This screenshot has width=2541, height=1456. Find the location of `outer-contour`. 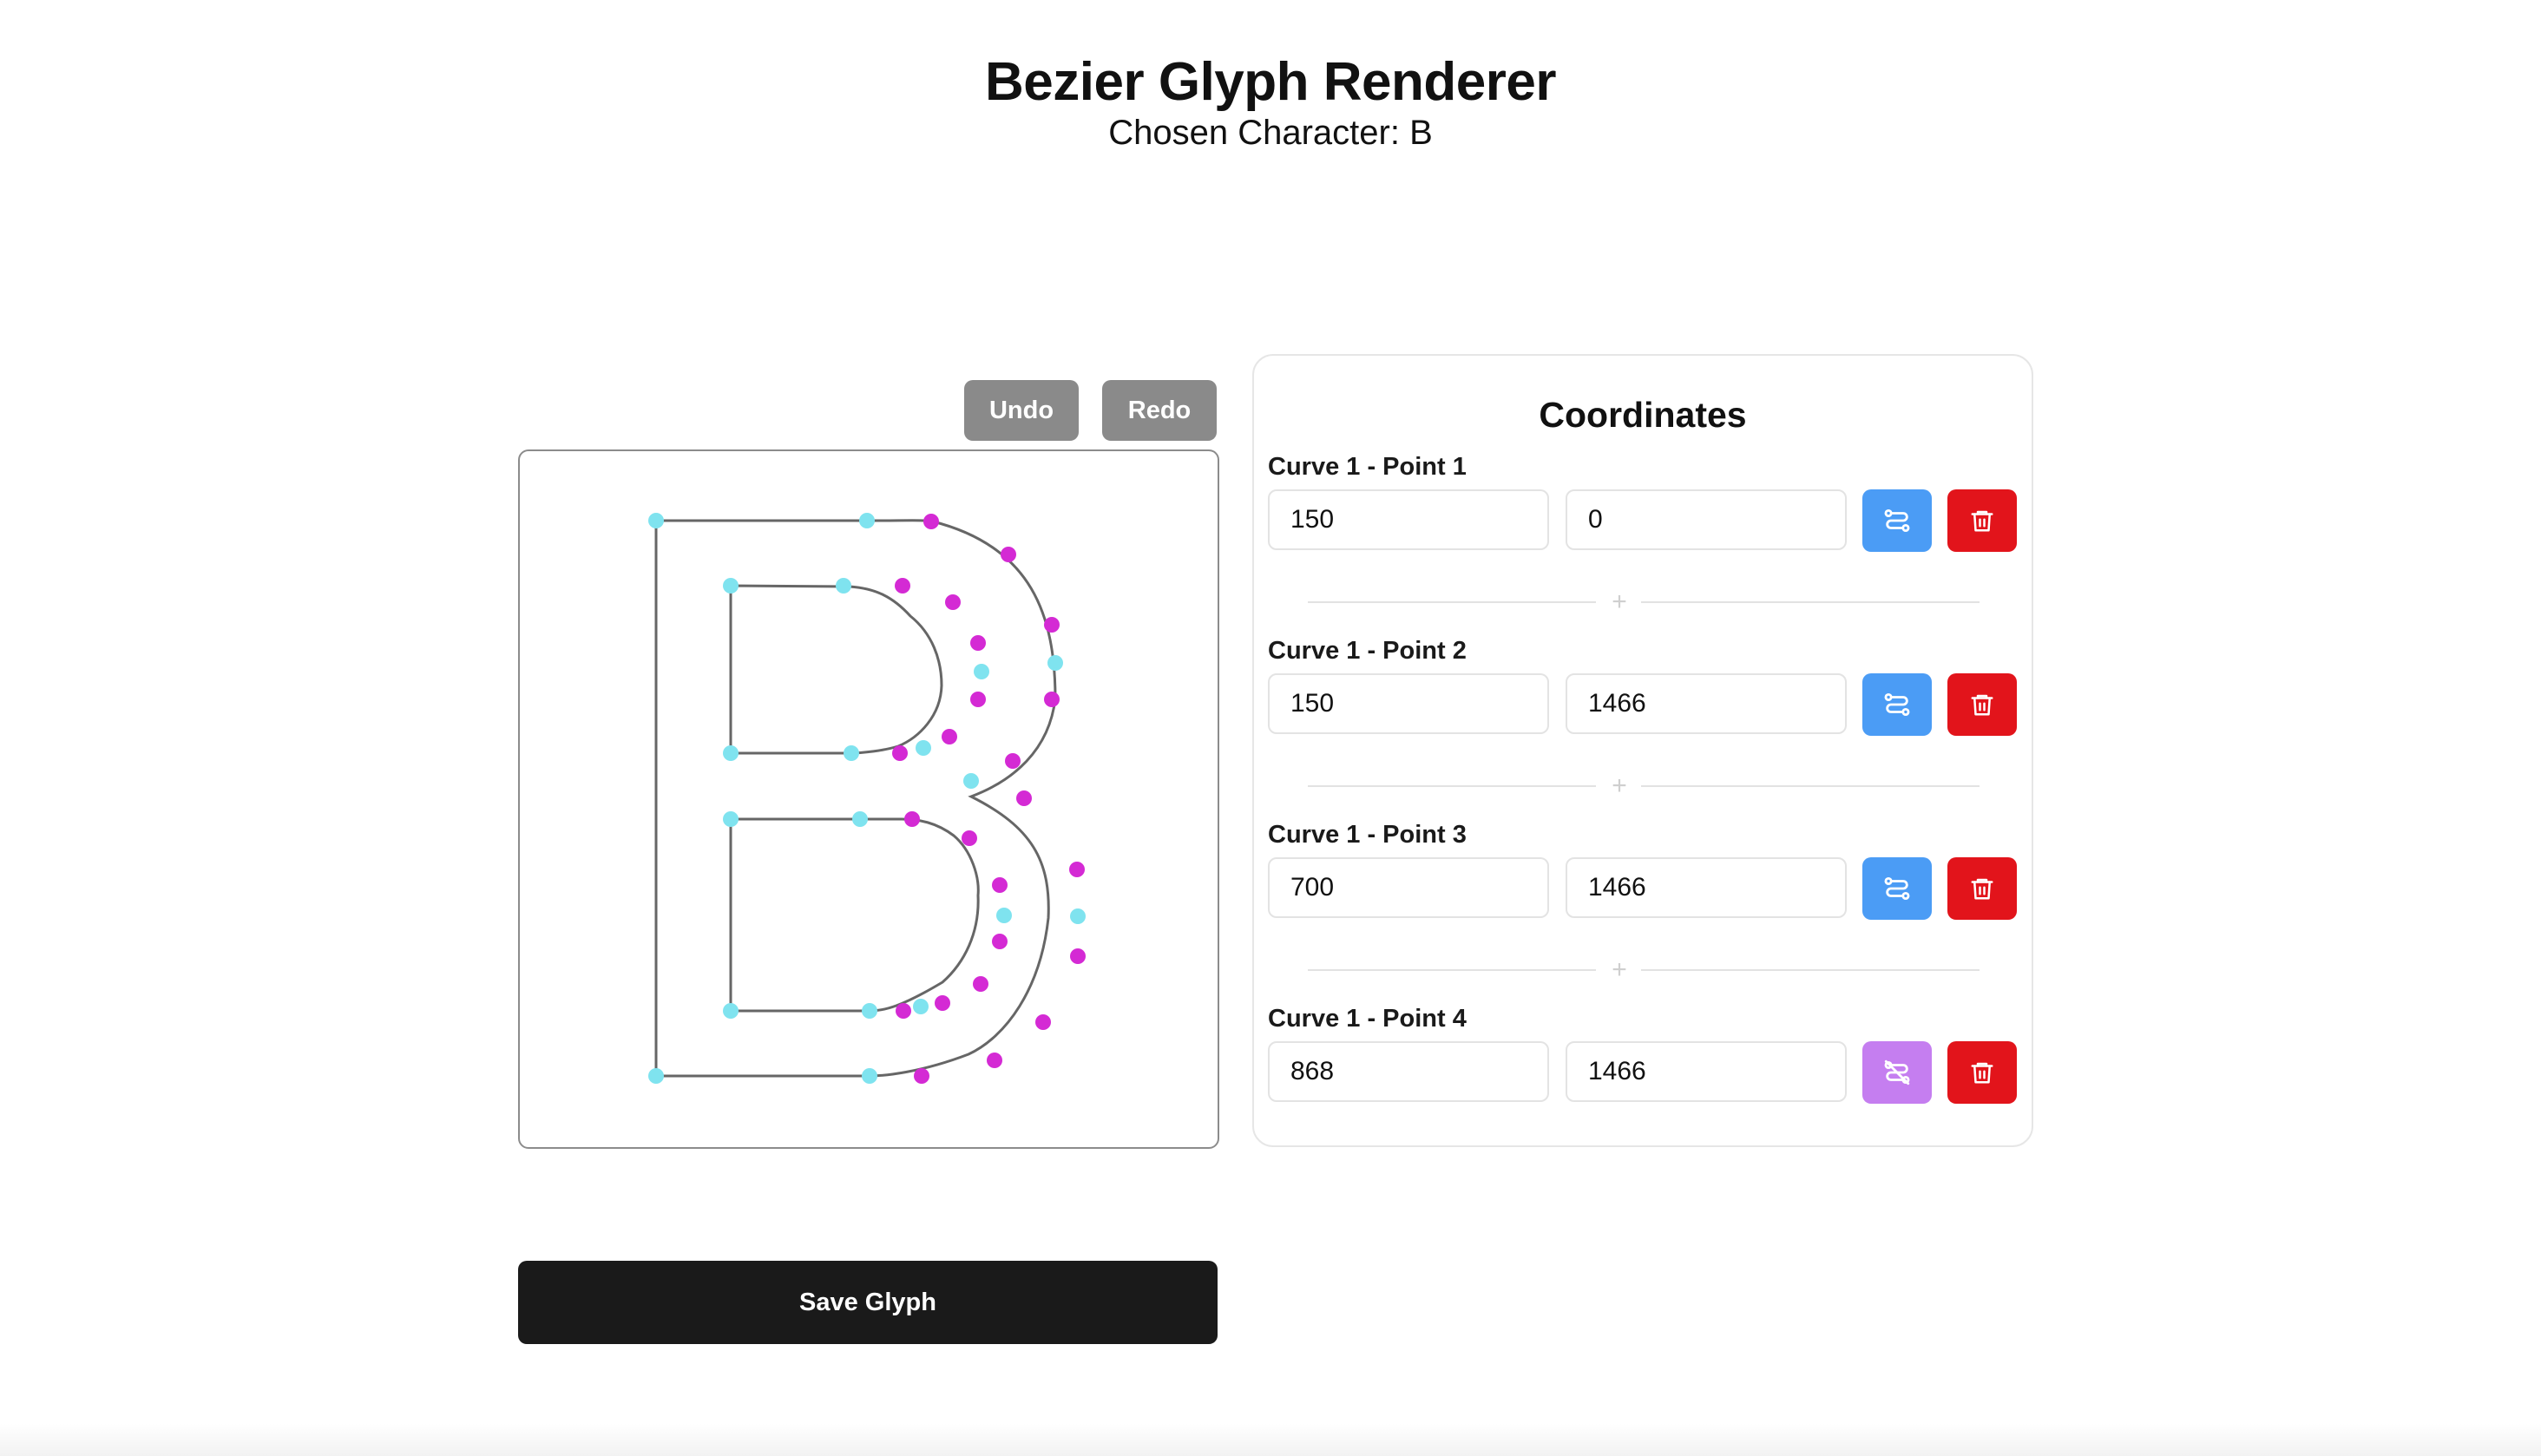

outer-contour is located at coordinates (855, 798).